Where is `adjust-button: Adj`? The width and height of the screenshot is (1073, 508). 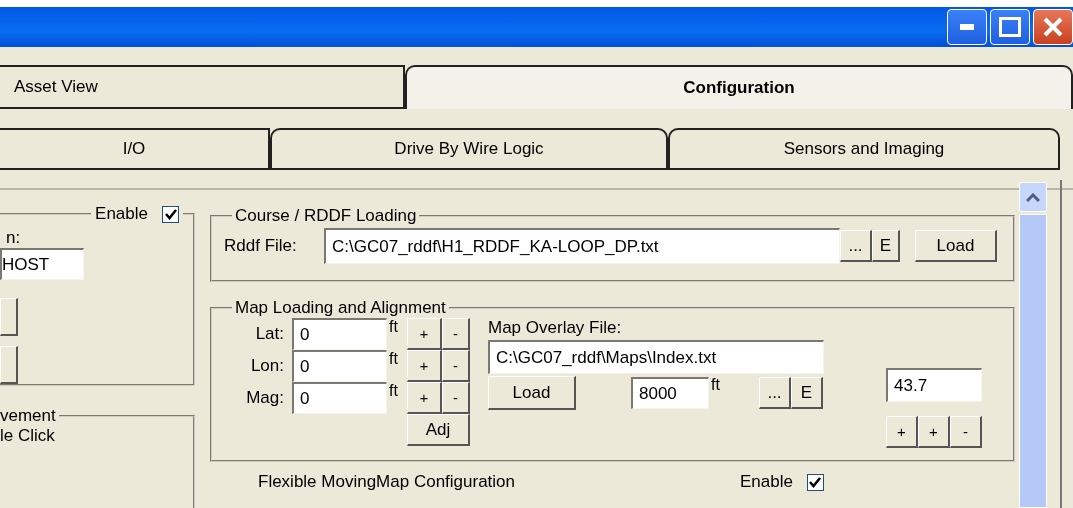
adjust-button: Adj is located at coordinates (438, 430).